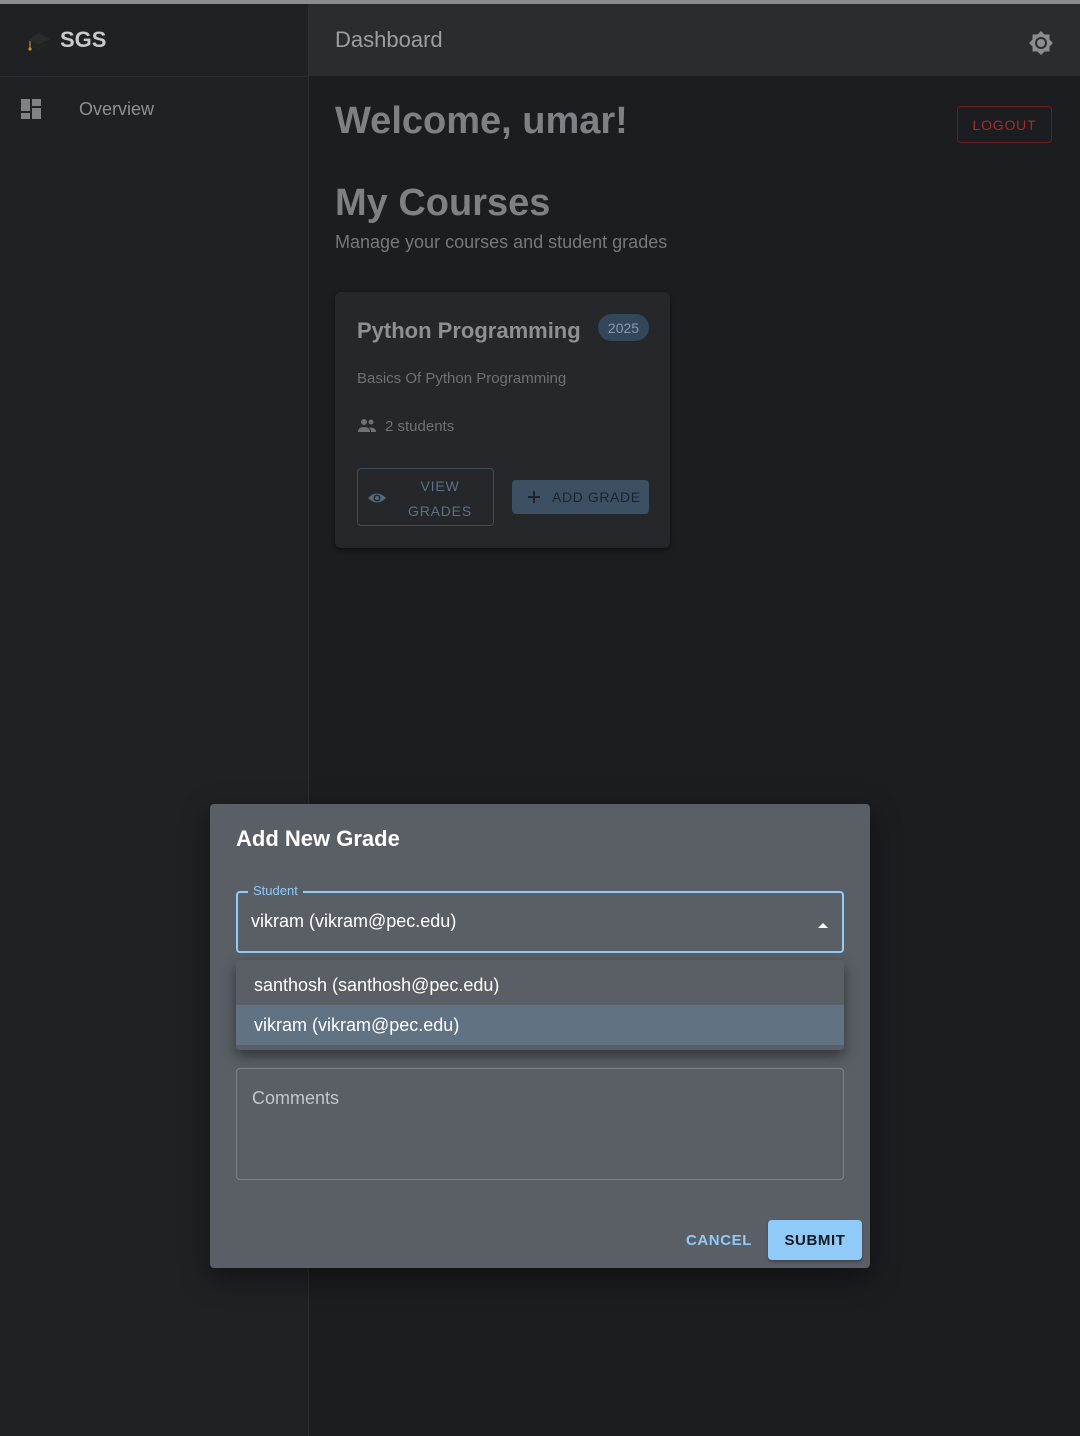 Image resolution: width=1080 pixels, height=1436 pixels. Describe the element at coordinates (623, 327) in the screenshot. I see `year-chip: 2025` at that location.